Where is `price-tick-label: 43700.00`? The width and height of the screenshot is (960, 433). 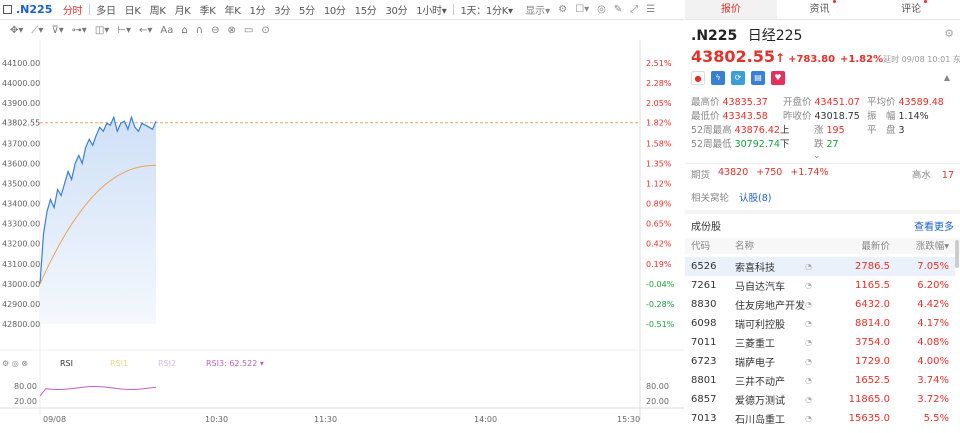 price-tick-label: 43700.00 is located at coordinates (21, 143).